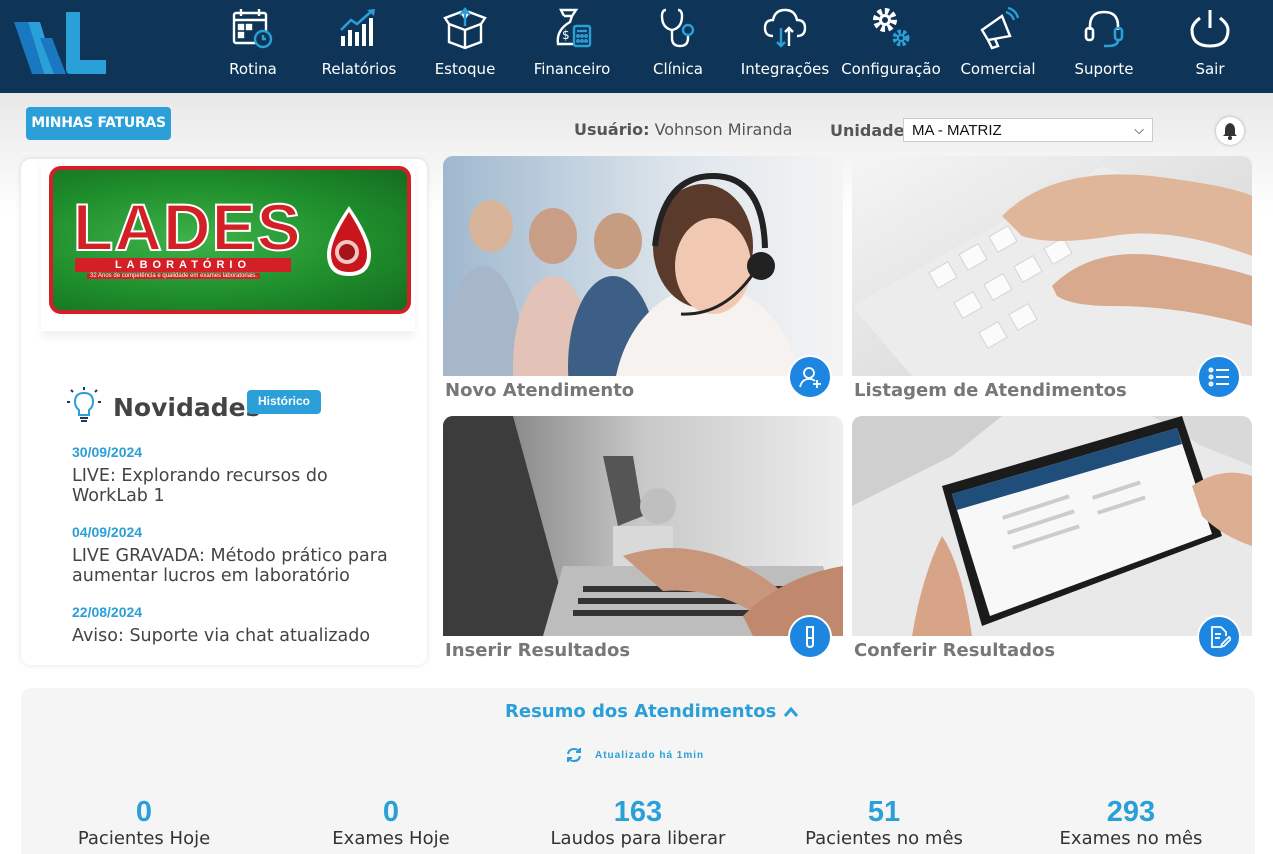 The image size is (1273, 854). I want to click on unidade-label: Unidade:, so click(870, 130).